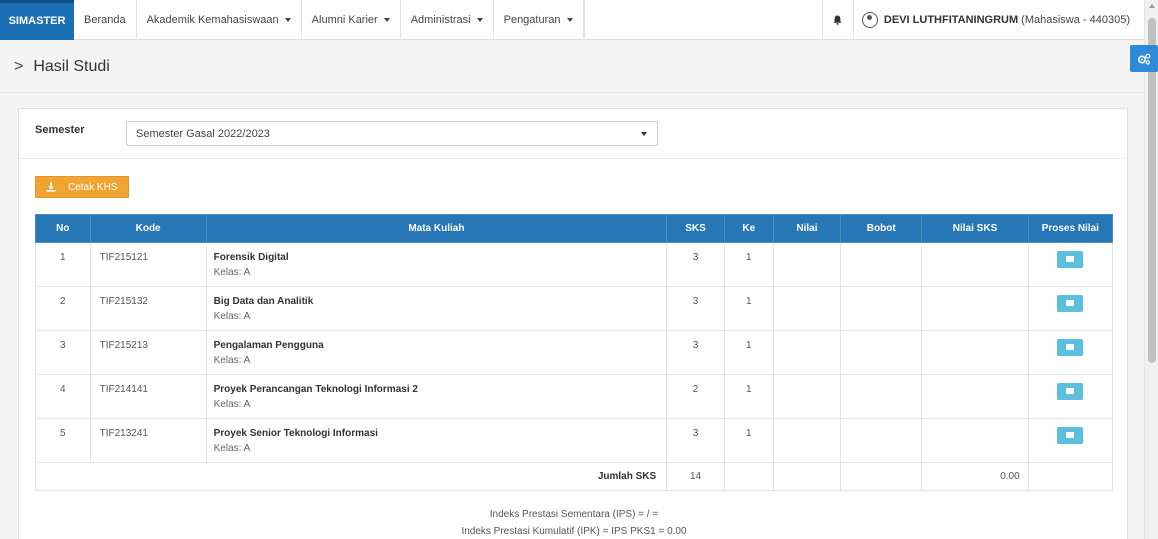  I want to click on cell-kode: TIF215121, so click(148, 264).